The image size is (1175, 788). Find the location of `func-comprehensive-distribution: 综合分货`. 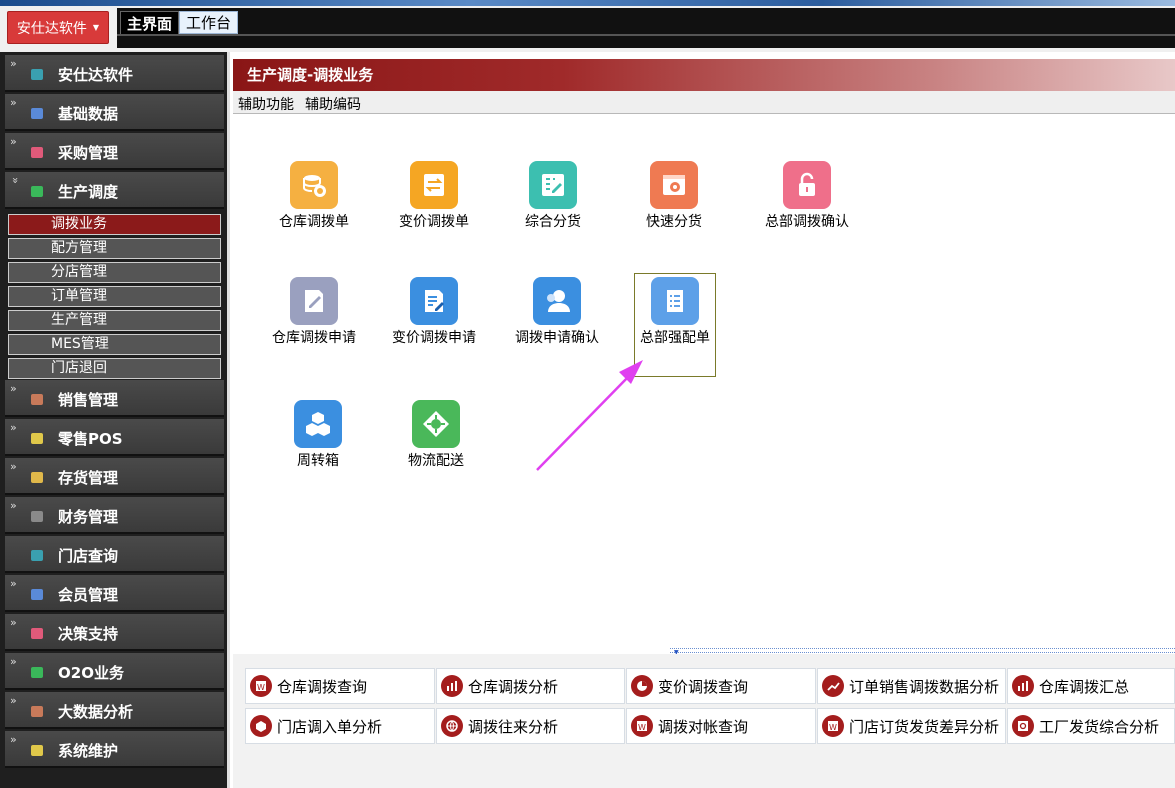

func-comprehensive-distribution: 综合分货 is located at coordinates (553, 206).